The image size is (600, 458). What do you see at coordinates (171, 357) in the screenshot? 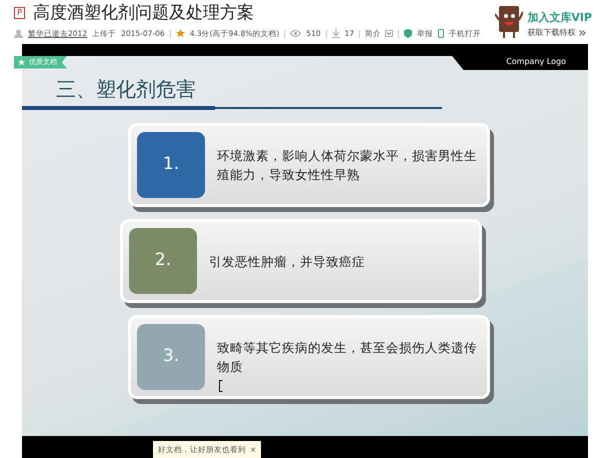
I see `number-tile: 3.` at bounding box center [171, 357].